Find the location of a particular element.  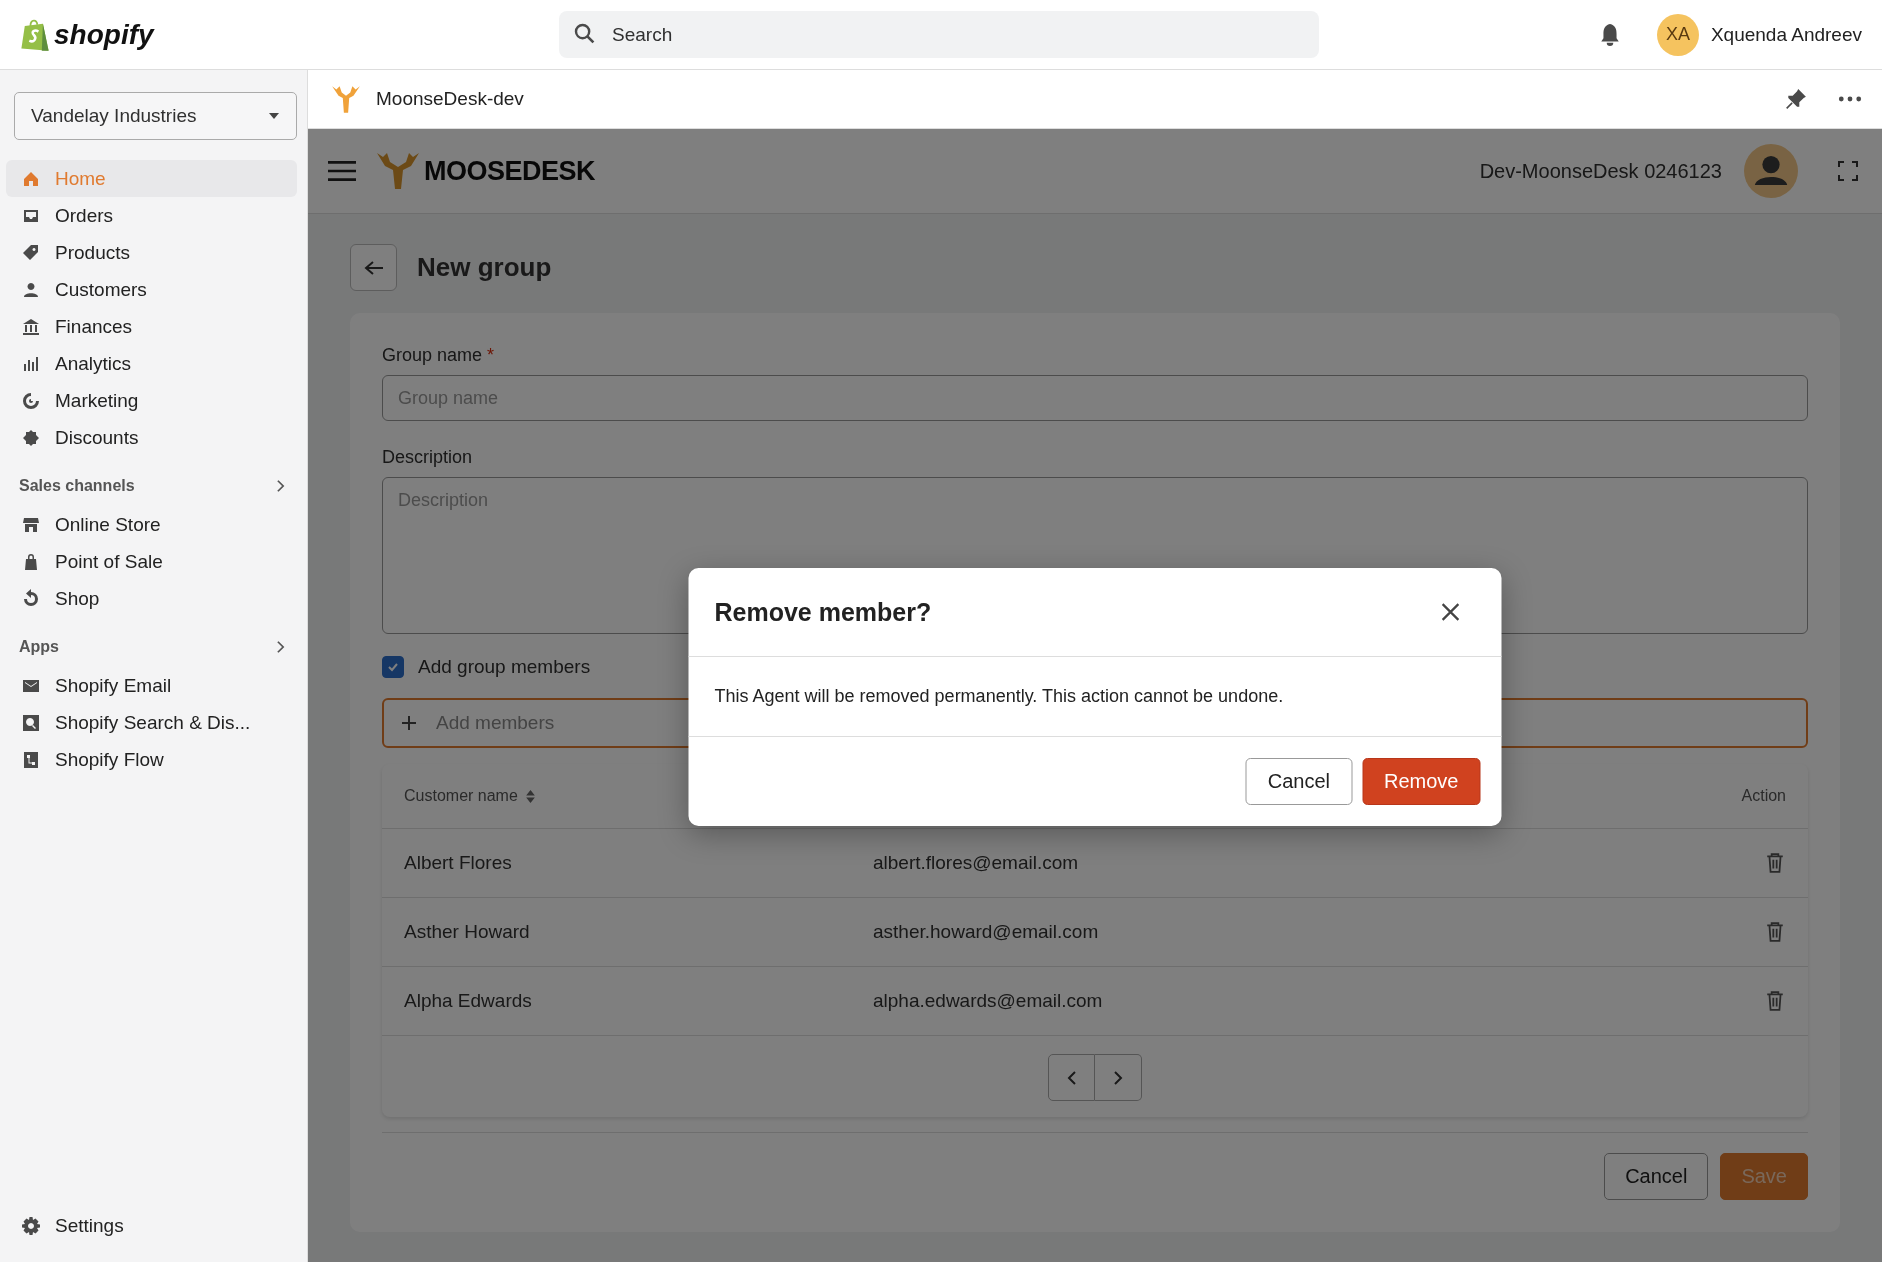

bank-icon is located at coordinates (31, 326).